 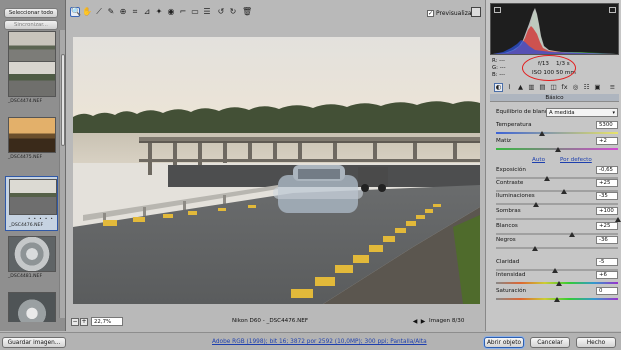 What do you see at coordinates (559, 283) in the screenshot?
I see `vibrance-thumb` at bounding box center [559, 283].